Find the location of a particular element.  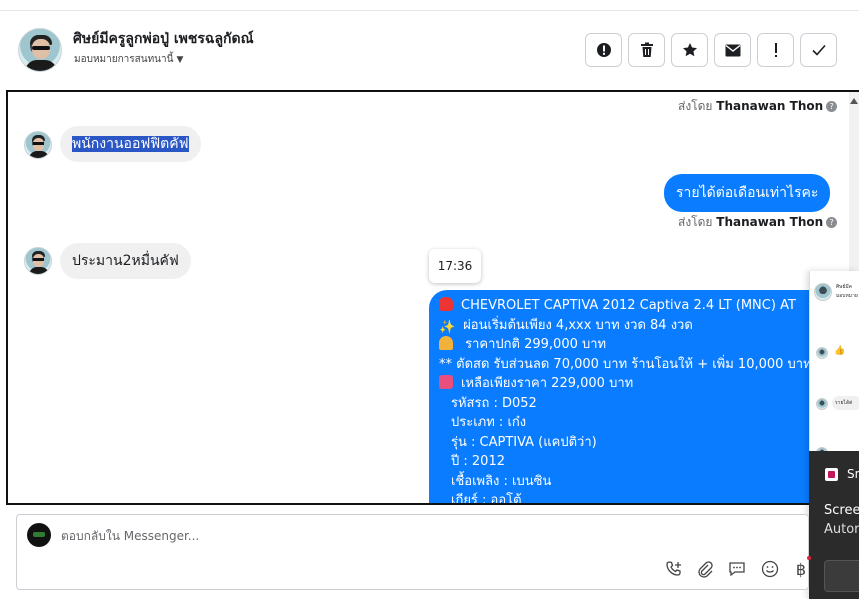

paperclip-icon is located at coordinates (705, 569).